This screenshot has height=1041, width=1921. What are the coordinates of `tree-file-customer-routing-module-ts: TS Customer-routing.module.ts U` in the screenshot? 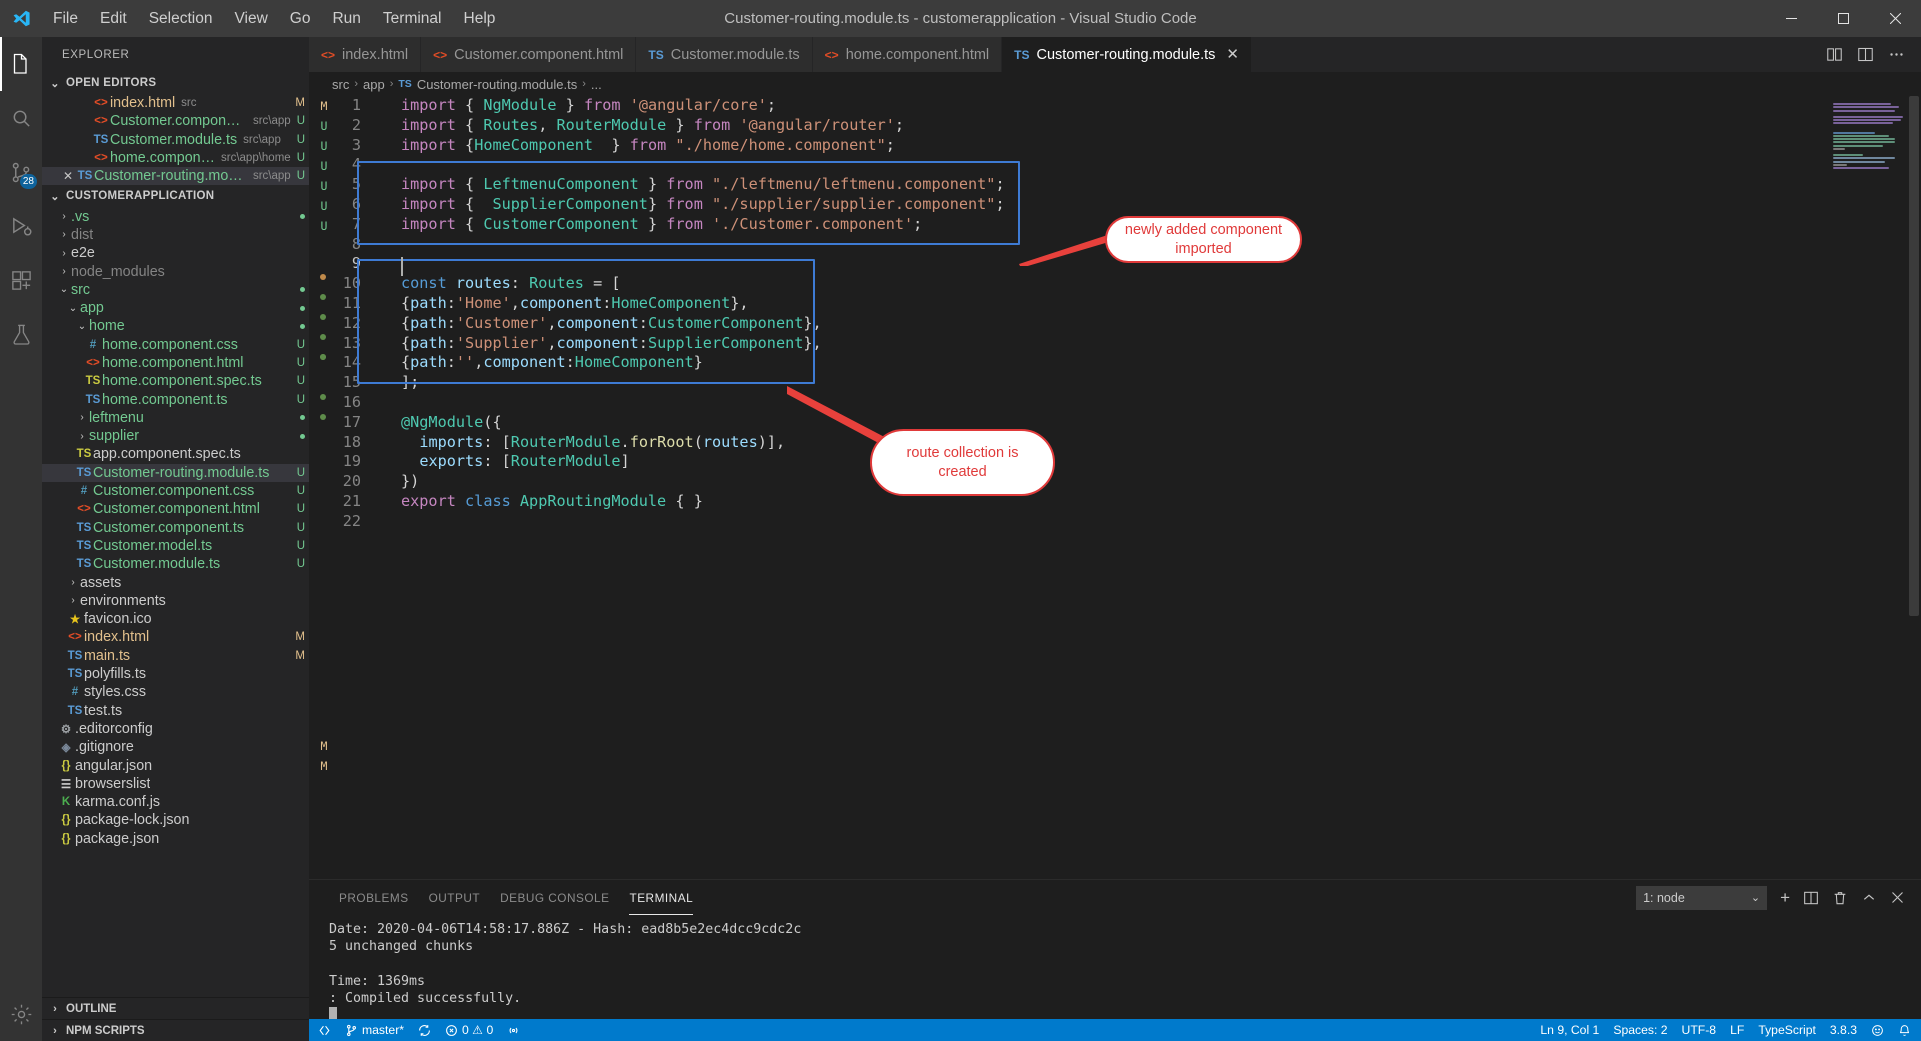 It's located at (175, 472).